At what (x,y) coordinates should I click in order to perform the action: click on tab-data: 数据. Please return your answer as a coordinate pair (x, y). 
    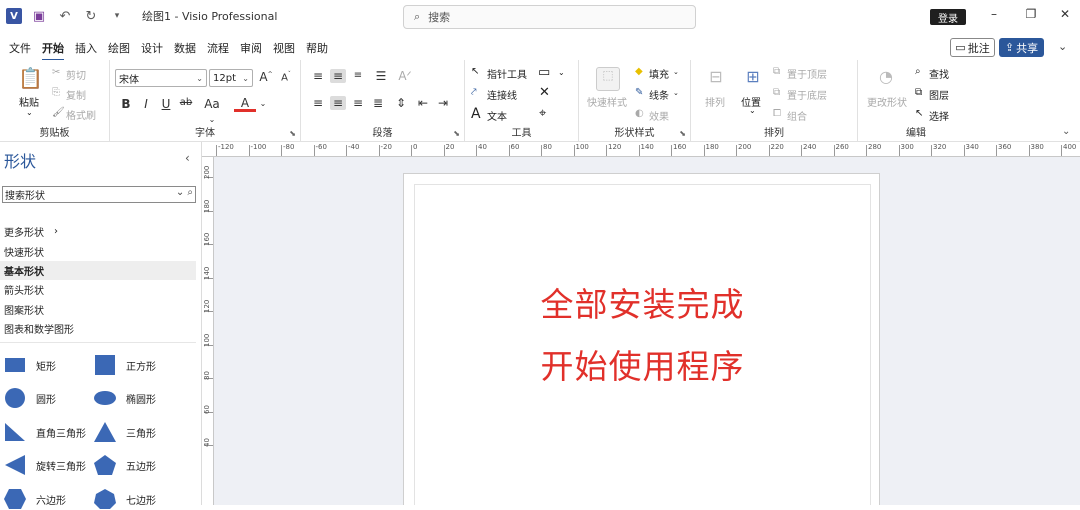
    Looking at the image, I should click on (185, 48).